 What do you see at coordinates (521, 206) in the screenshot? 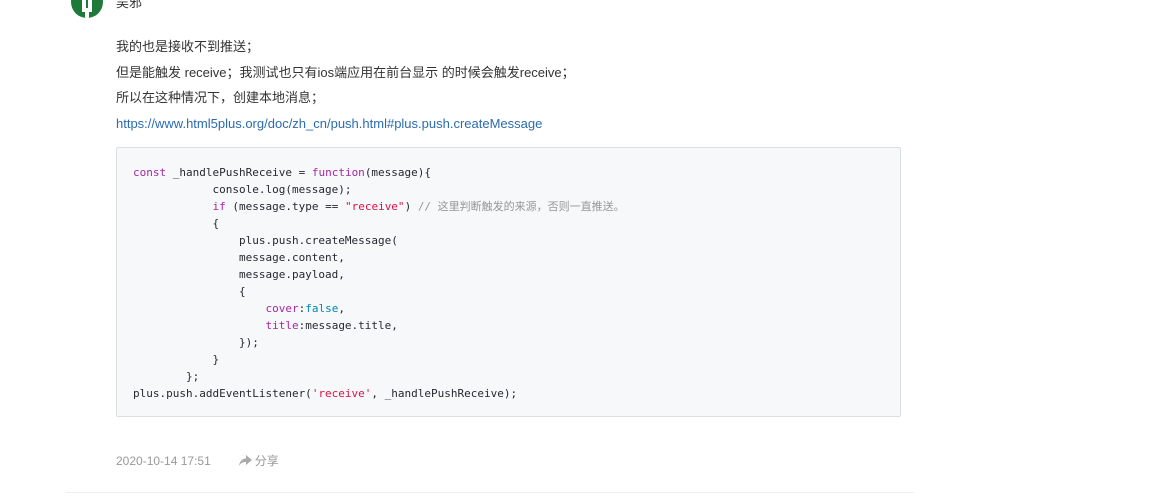
I see `code-comment: // 这里判断触发的来源，否则一直推送。` at bounding box center [521, 206].